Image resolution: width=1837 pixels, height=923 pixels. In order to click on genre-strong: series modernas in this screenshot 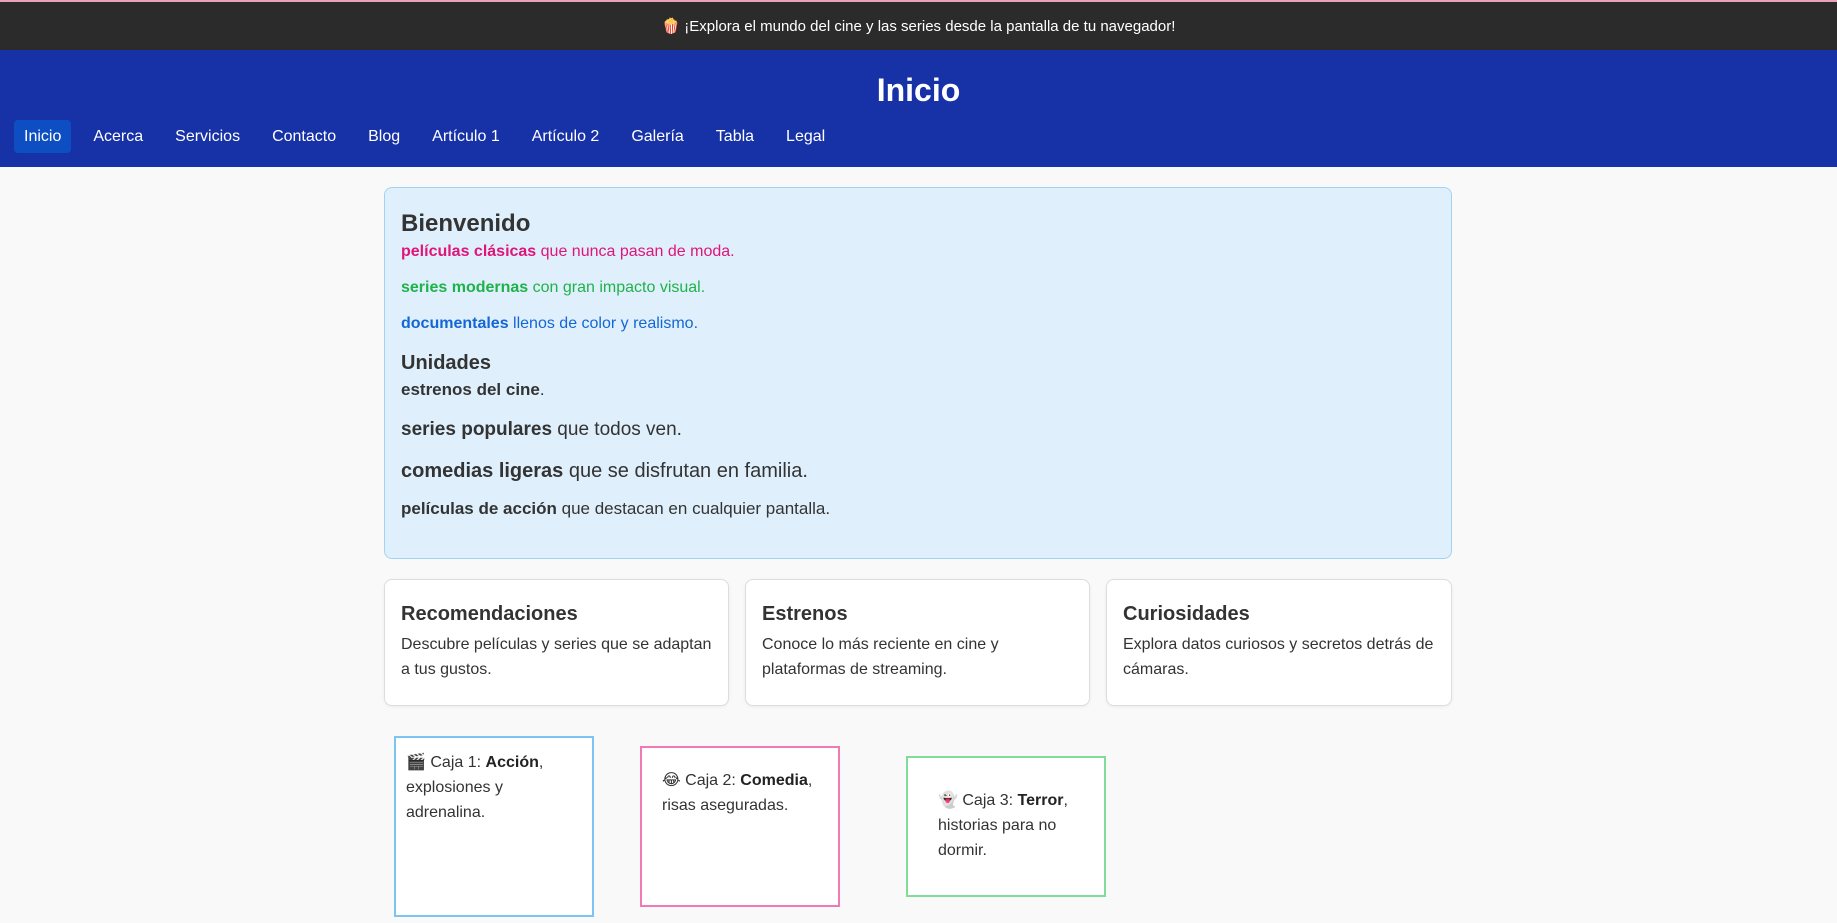, I will do `click(465, 287)`.